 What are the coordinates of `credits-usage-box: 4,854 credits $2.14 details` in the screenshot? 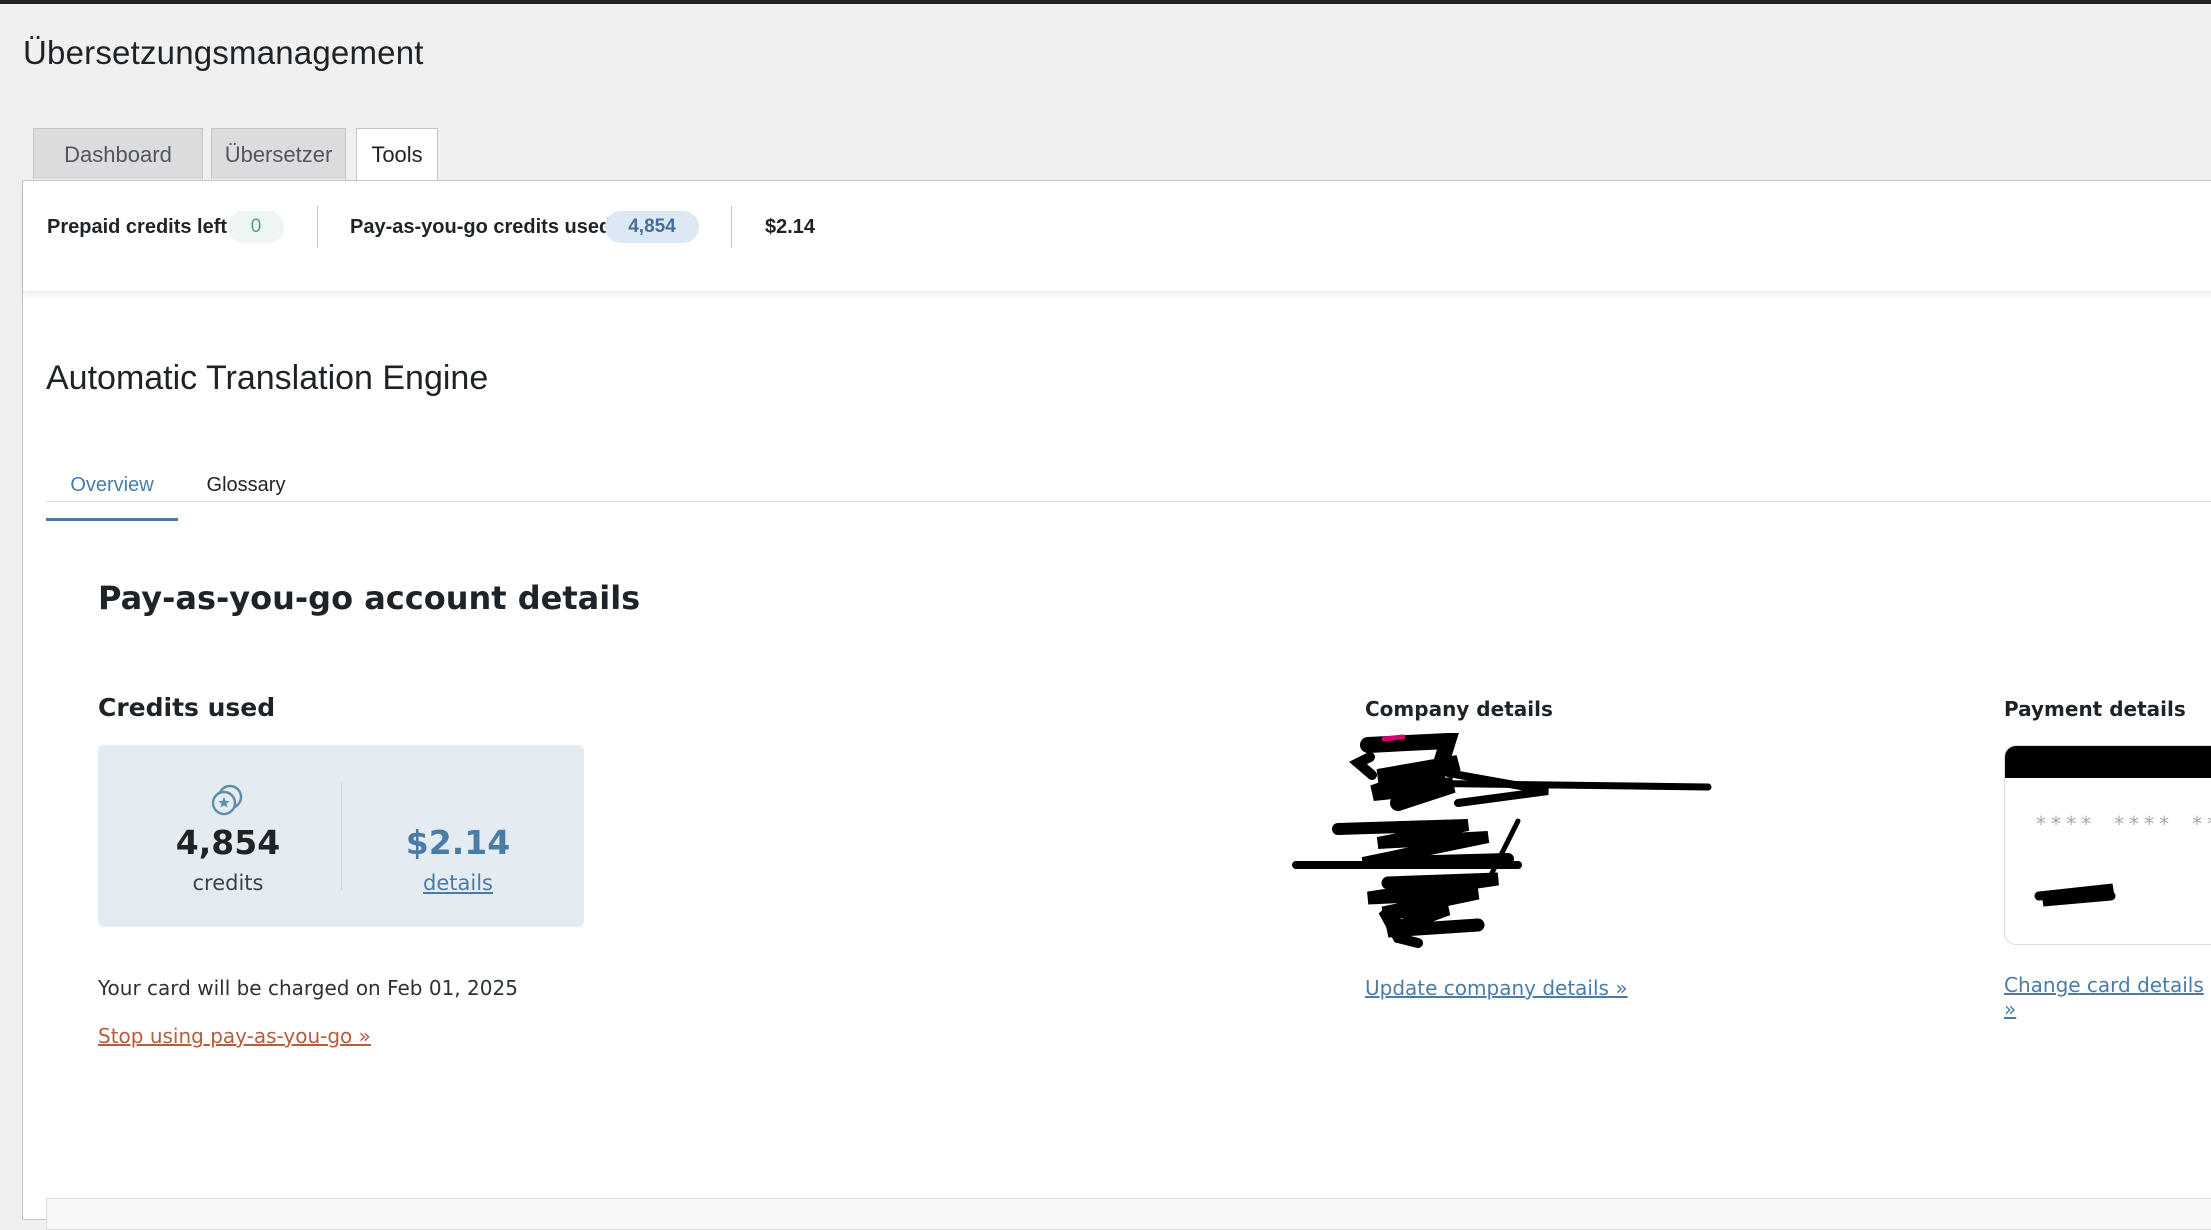 It's located at (341, 836).